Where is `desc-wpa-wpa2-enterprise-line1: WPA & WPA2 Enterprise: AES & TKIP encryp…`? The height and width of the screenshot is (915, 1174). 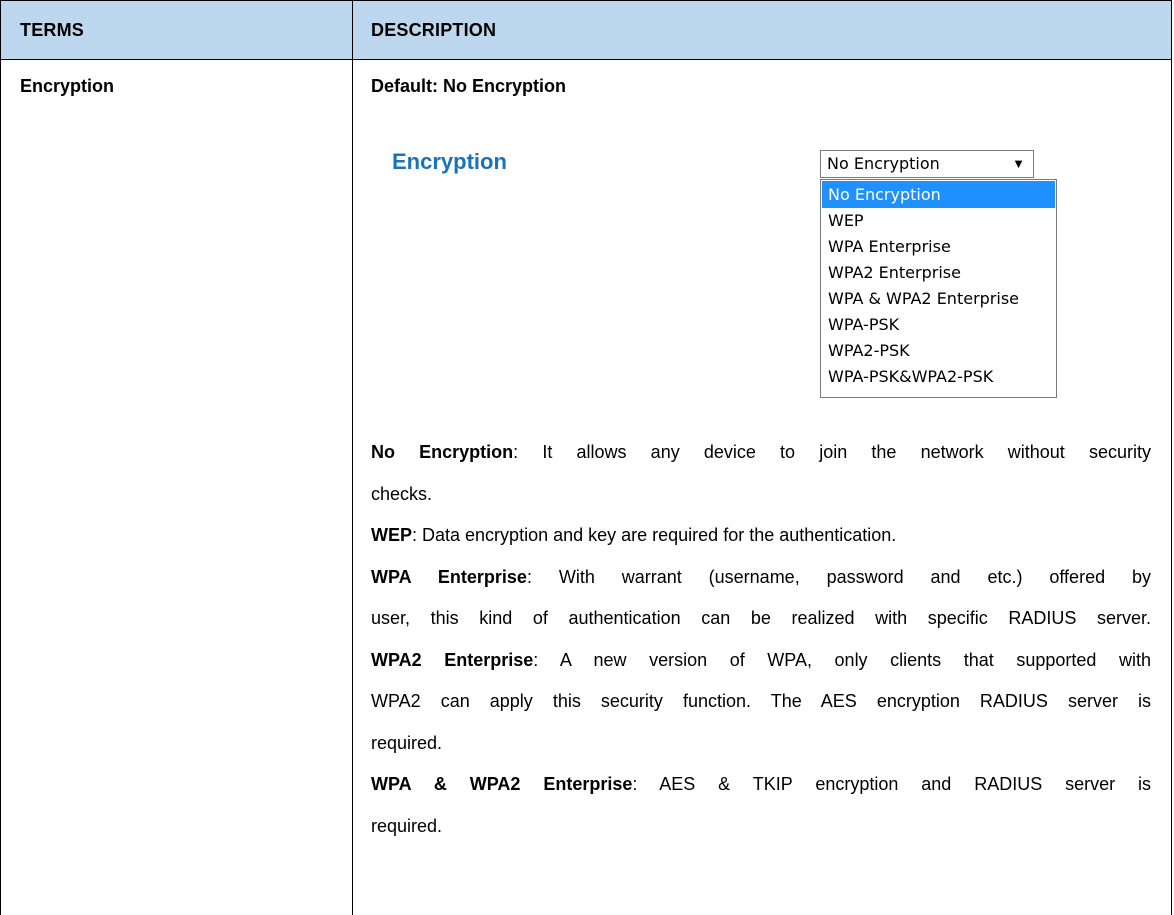 desc-wpa-wpa2-enterprise-line1: WPA & WPA2 Enterprise: AES & TKIP encryp… is located at coordinates (761, 784).